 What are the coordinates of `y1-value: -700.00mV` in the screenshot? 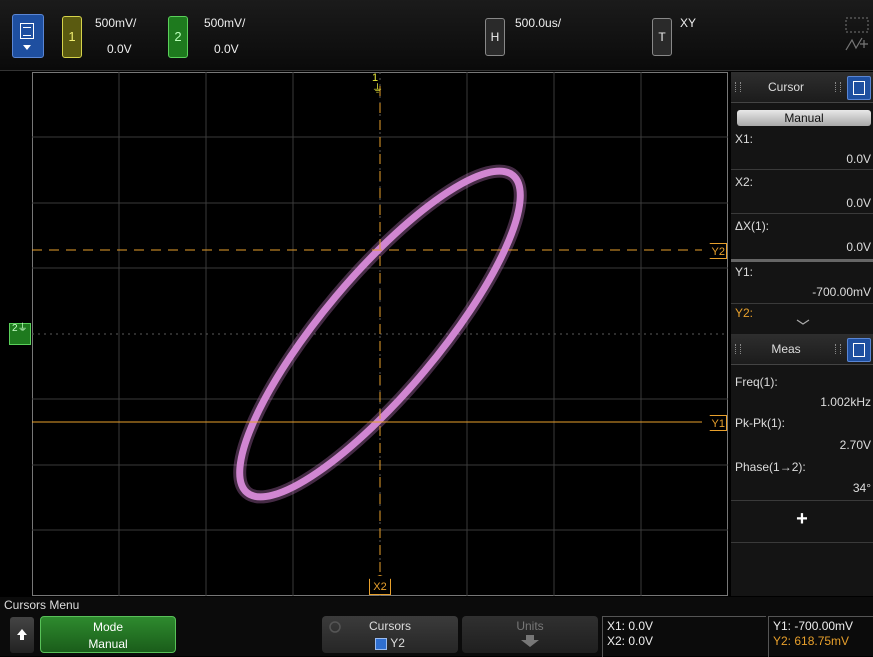 It's located at (841, 292).